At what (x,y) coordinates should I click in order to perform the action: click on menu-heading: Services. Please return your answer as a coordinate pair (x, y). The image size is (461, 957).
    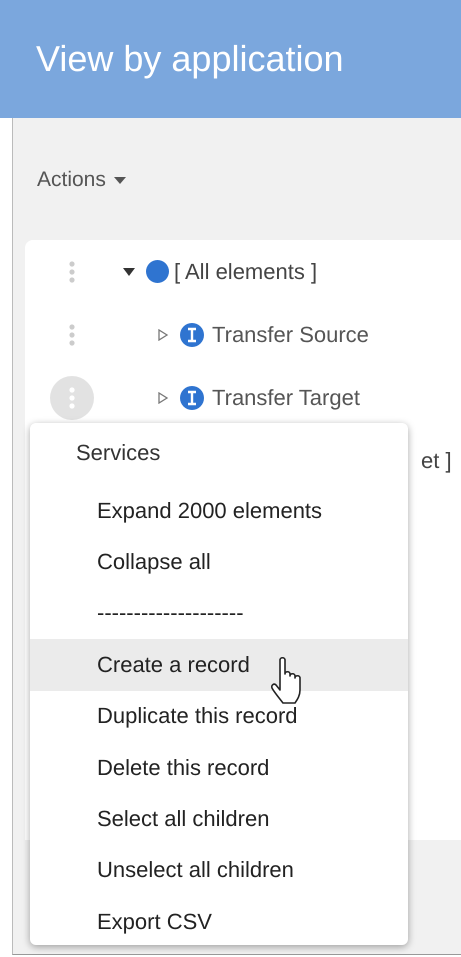
    Looking at the image, I should click on (118, 453).